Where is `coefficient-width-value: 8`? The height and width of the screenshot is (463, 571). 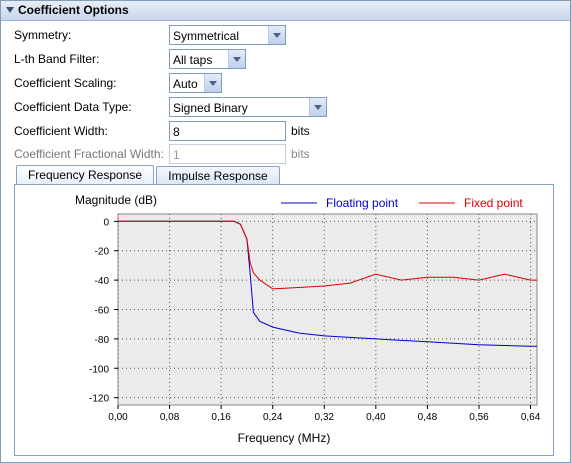 coefficient-width-value: 8 is located at coordinates (176, 132).